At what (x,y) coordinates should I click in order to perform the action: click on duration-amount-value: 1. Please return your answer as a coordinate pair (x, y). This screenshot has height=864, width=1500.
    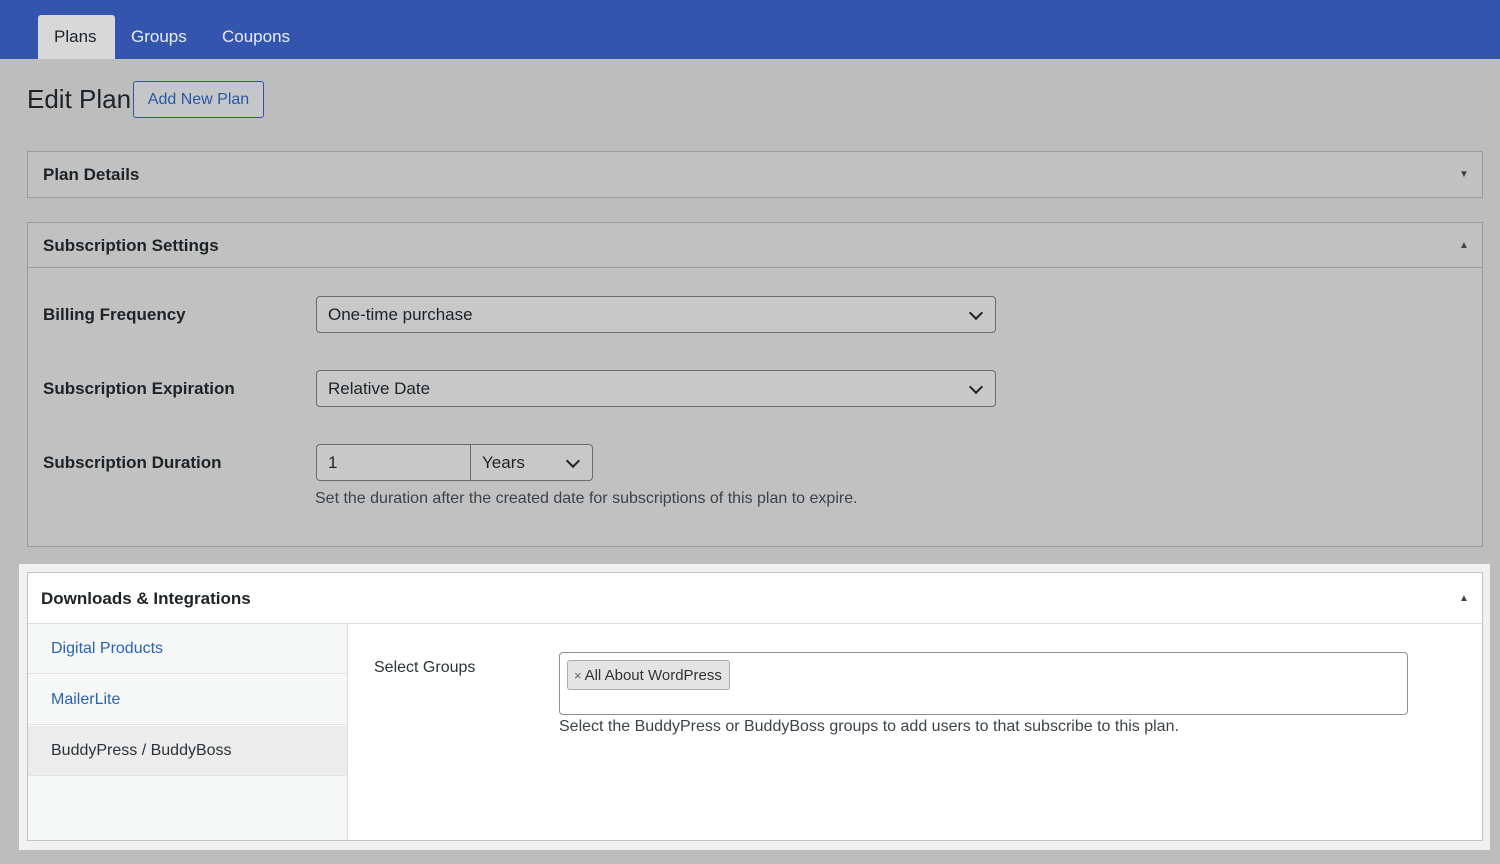
    Looking at the image, I should click on (333, 462).